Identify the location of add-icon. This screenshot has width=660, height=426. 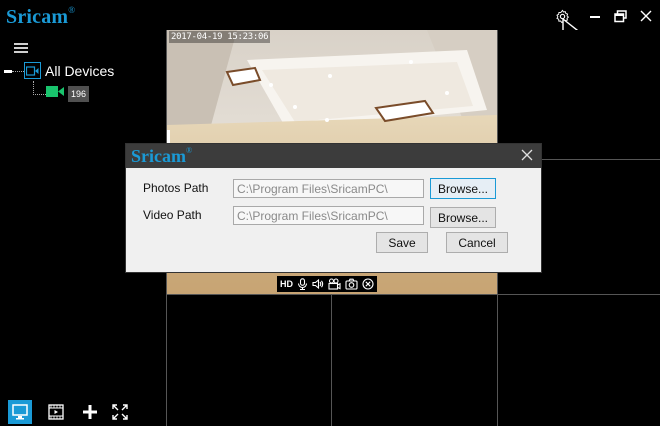
(90, 412).